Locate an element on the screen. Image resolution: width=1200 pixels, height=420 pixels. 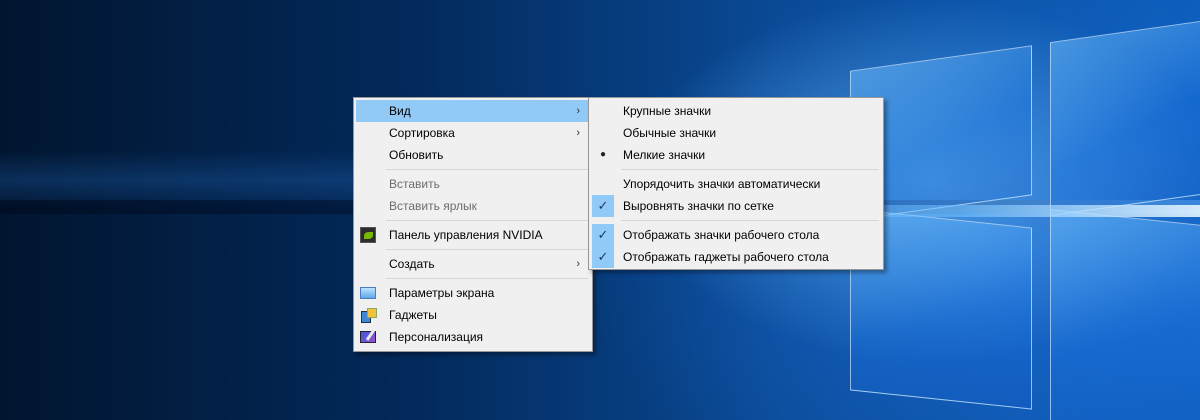
submenu-item-show-desktop-icons: ✓ Отображать значки рабочего стола is located at coordinates (736, 235).